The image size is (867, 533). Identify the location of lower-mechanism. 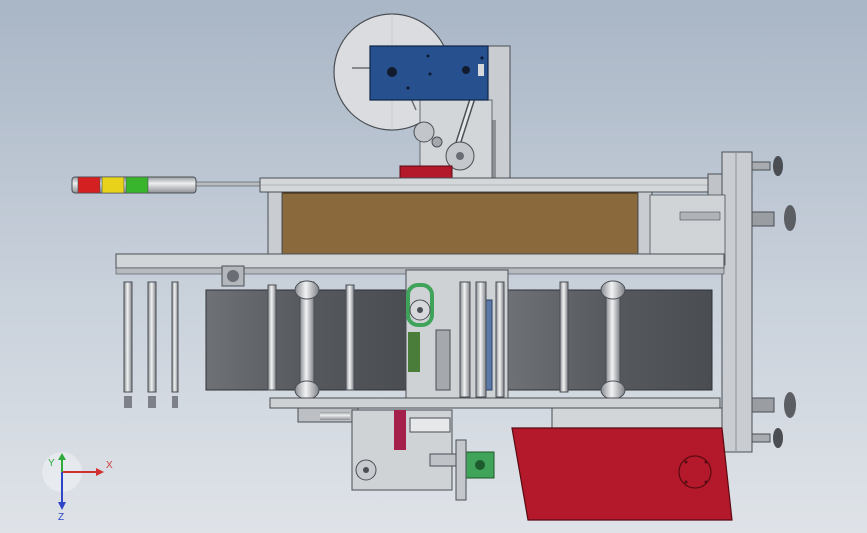
(423, 455).